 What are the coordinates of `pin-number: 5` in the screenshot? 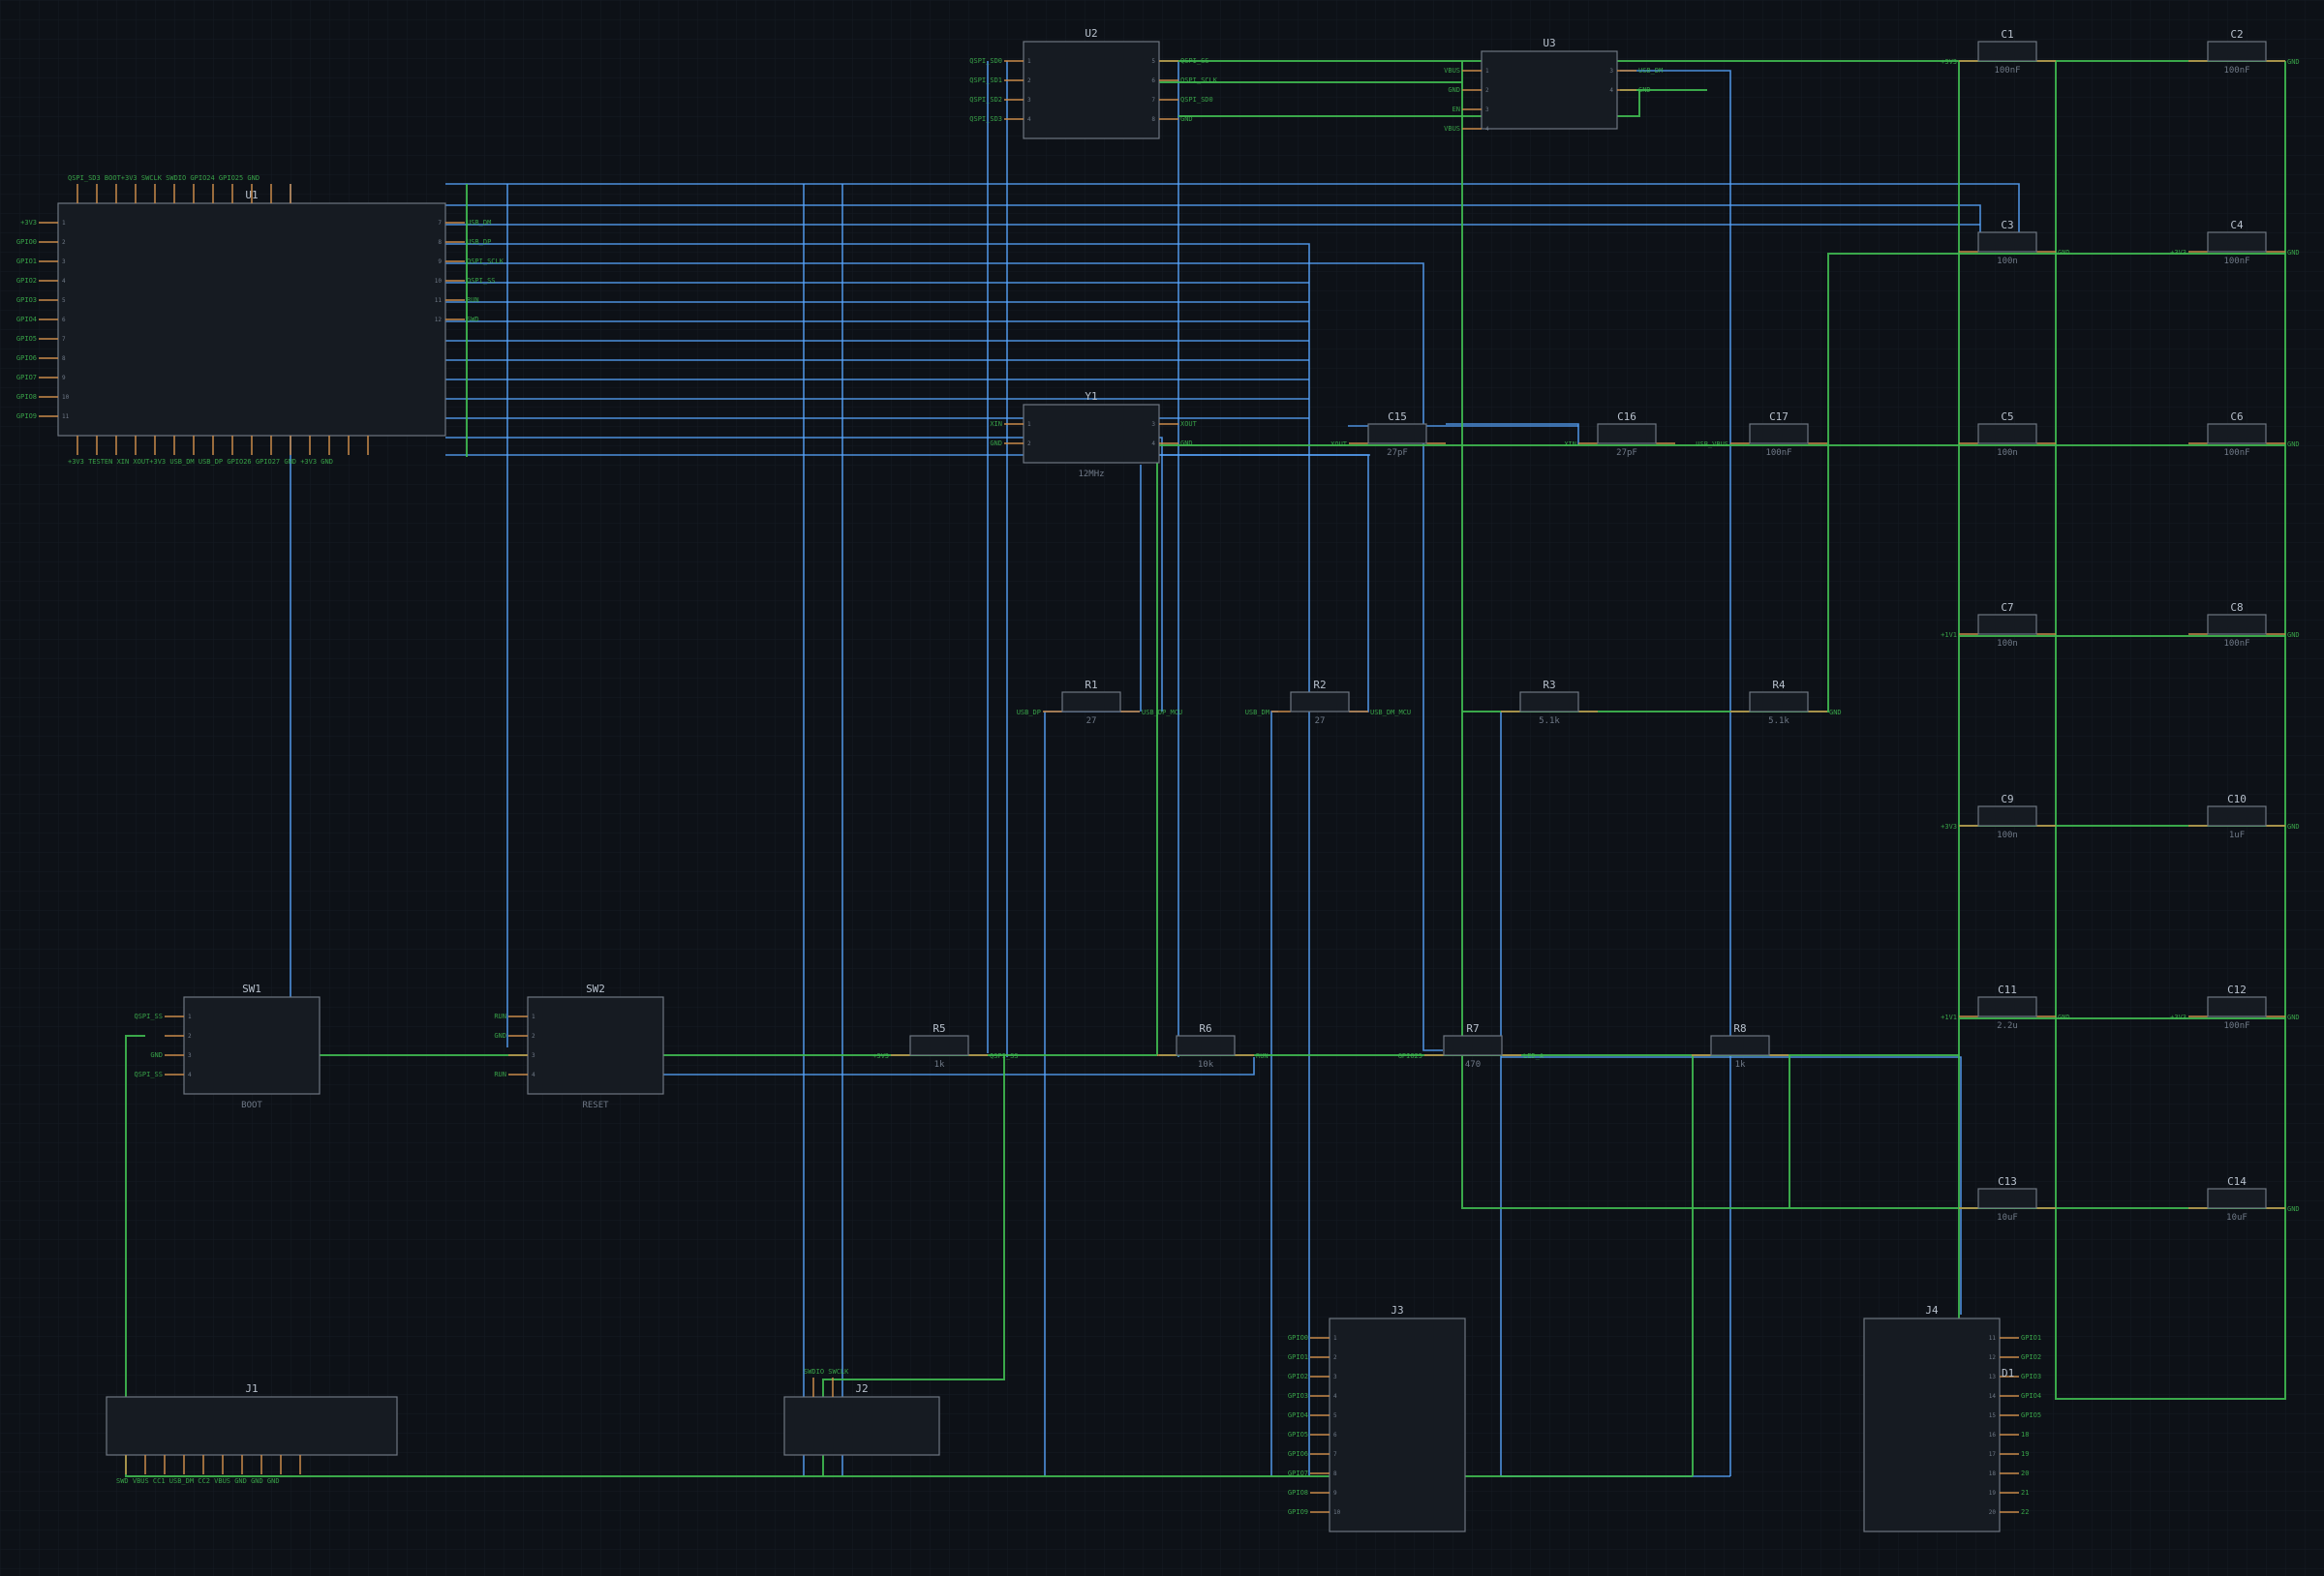 It's located at (1335, 1415).